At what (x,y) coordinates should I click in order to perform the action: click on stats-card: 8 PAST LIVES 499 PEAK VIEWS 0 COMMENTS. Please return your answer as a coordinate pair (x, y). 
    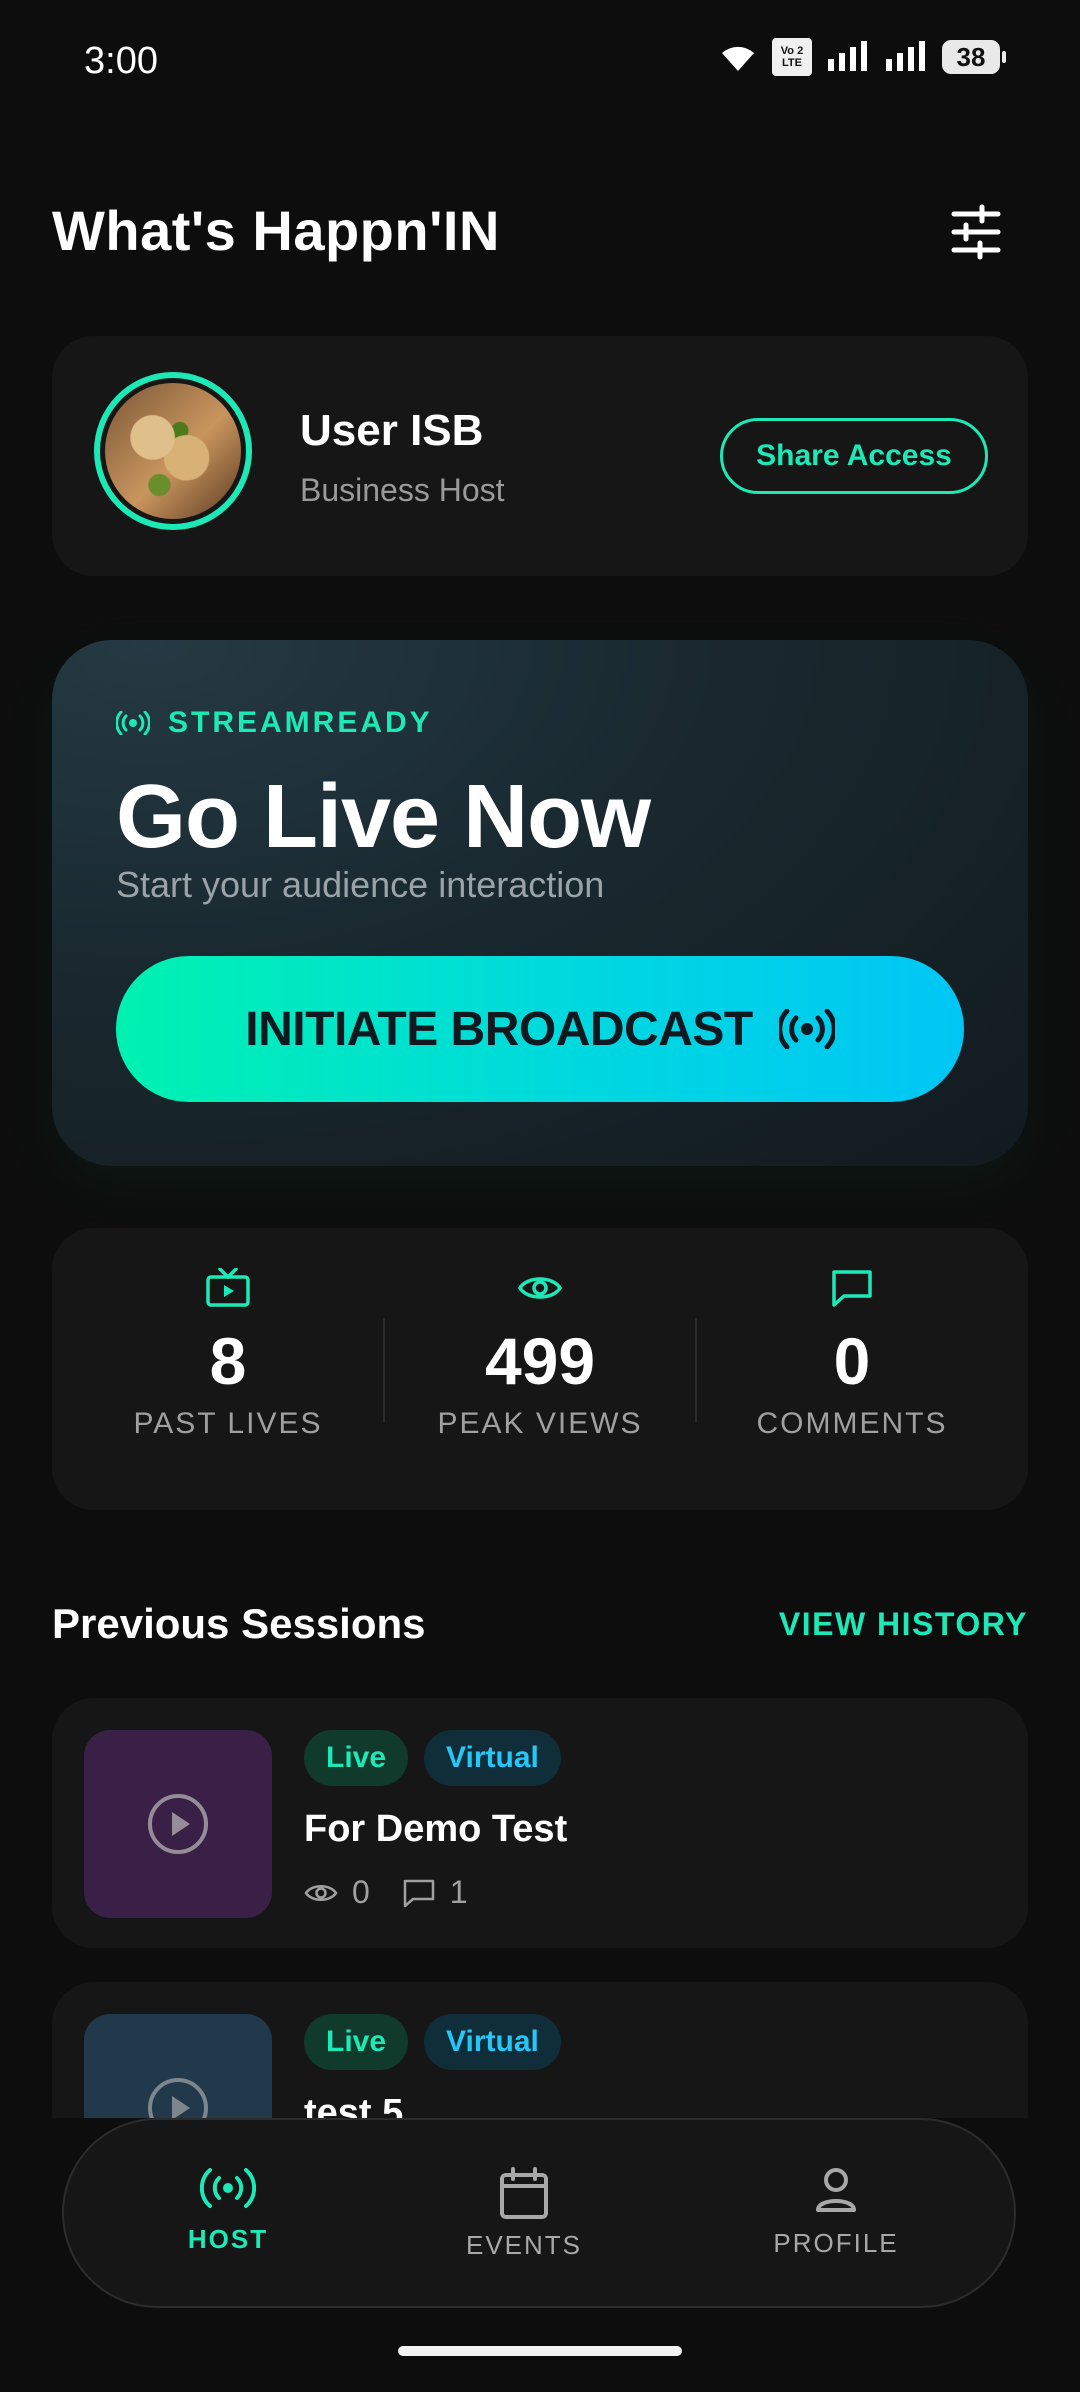
    Looking at the image, I should click on (540, 1369).